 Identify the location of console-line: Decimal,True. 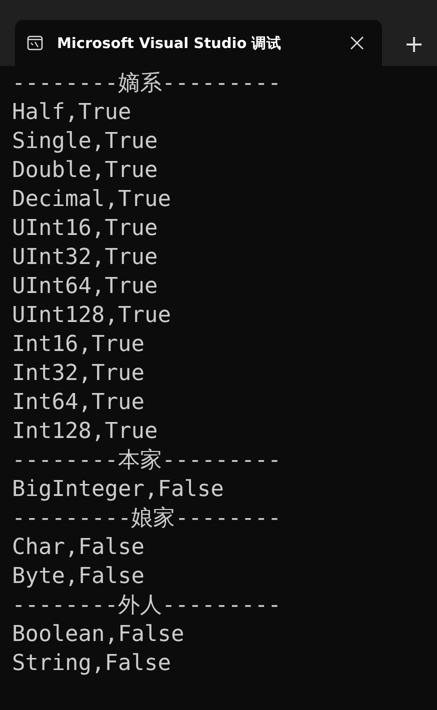
(91, 200).